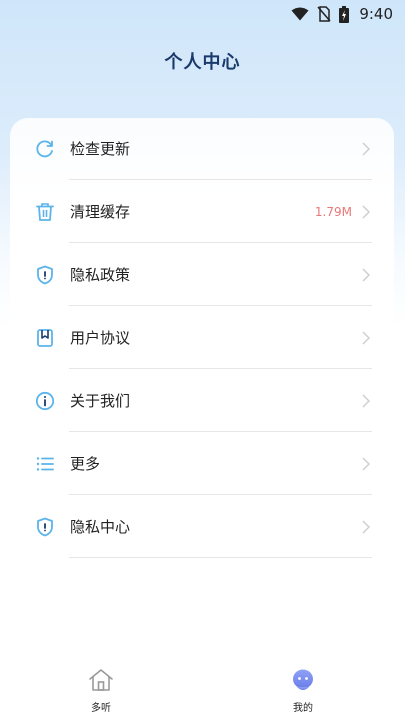  Describe the element at coordinates (45, 149) in the screenshot. I see `refresh-icon` at that location.